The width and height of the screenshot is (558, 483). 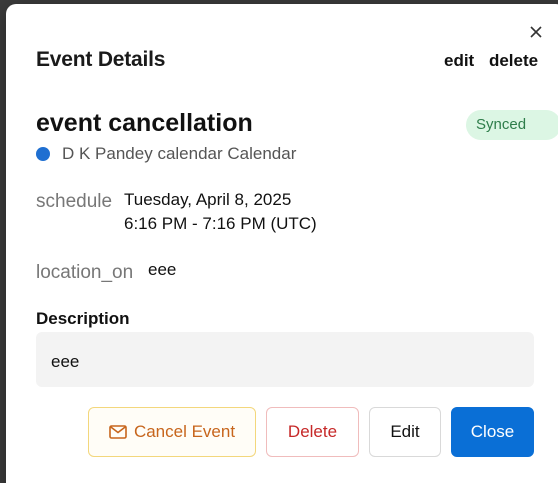 I want to click on mail-icon, so click(x=118, y=432).